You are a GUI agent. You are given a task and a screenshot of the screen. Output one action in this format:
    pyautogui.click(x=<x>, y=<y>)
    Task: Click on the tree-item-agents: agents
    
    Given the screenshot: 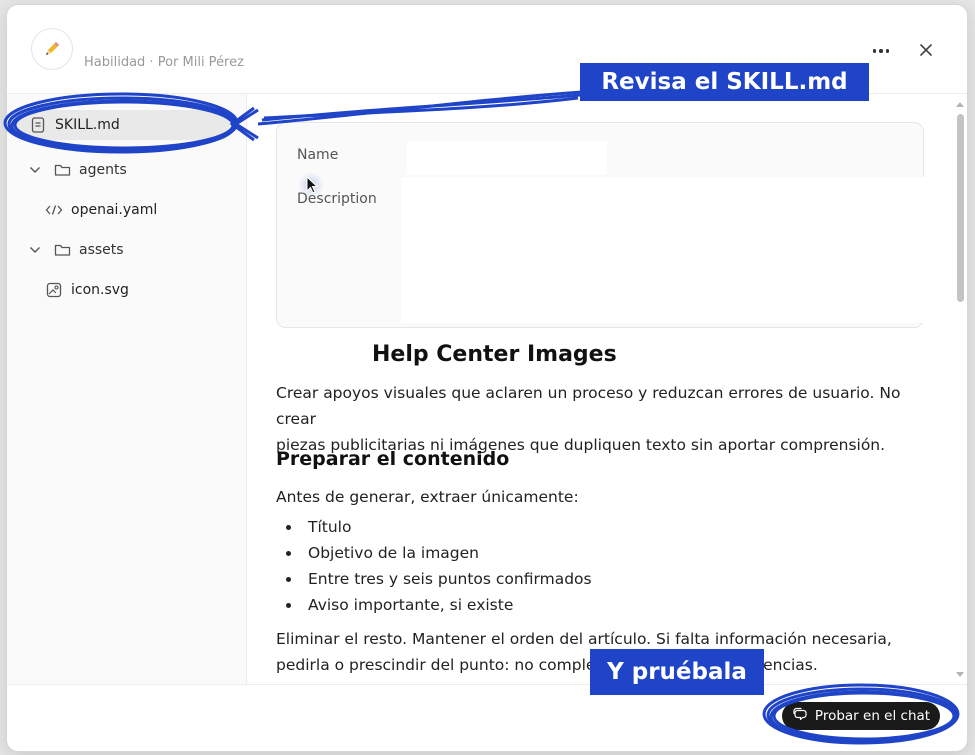 What is the action you would take?
    pyautogui.click(x=90, y=170)
    